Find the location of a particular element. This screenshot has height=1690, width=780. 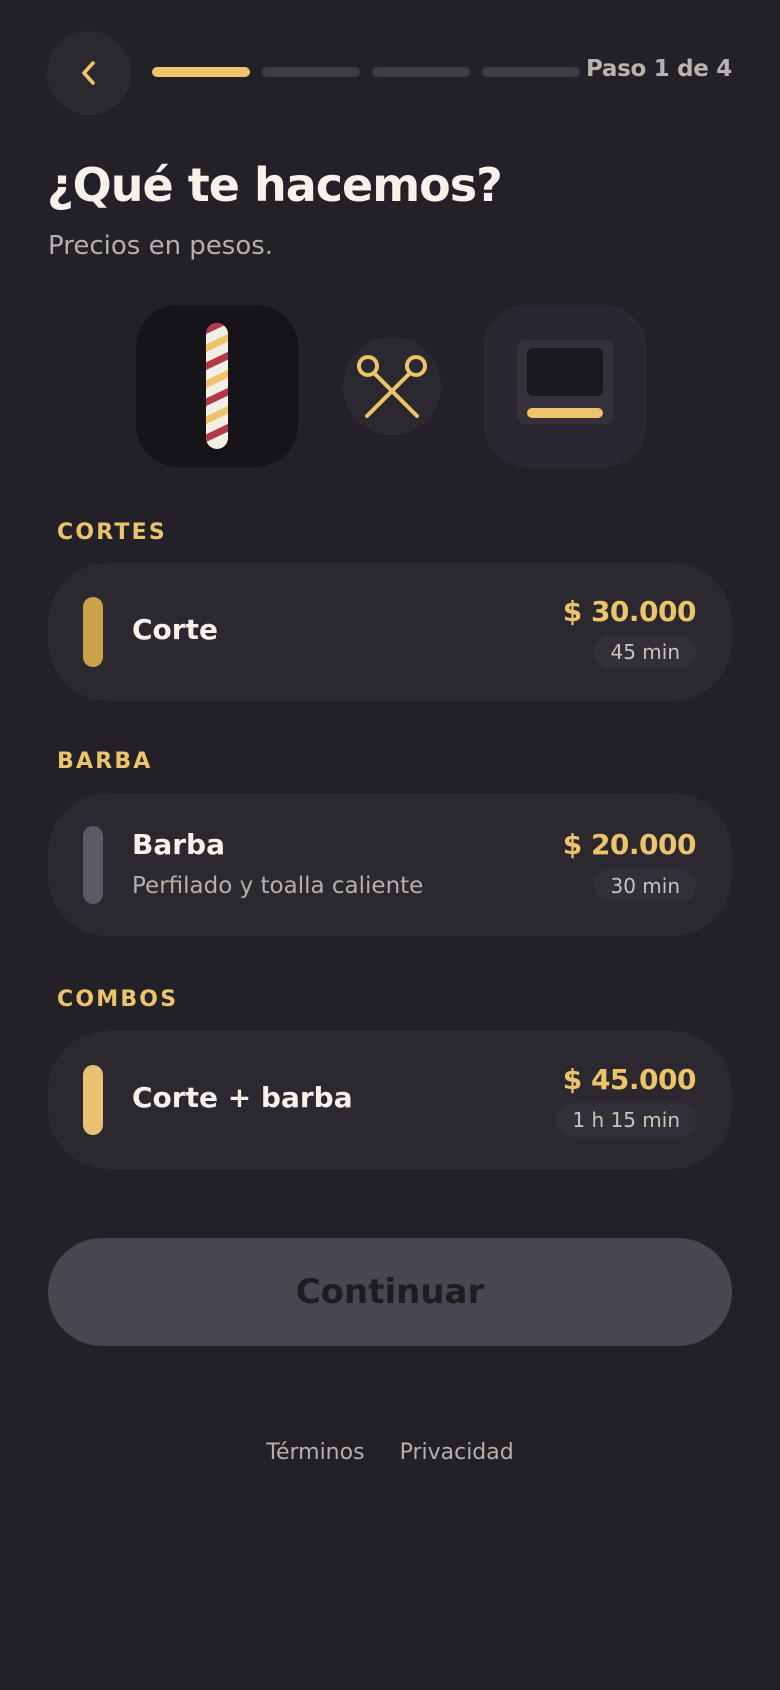

section-label-barba: BARBA is located at coordinates (105, 761).